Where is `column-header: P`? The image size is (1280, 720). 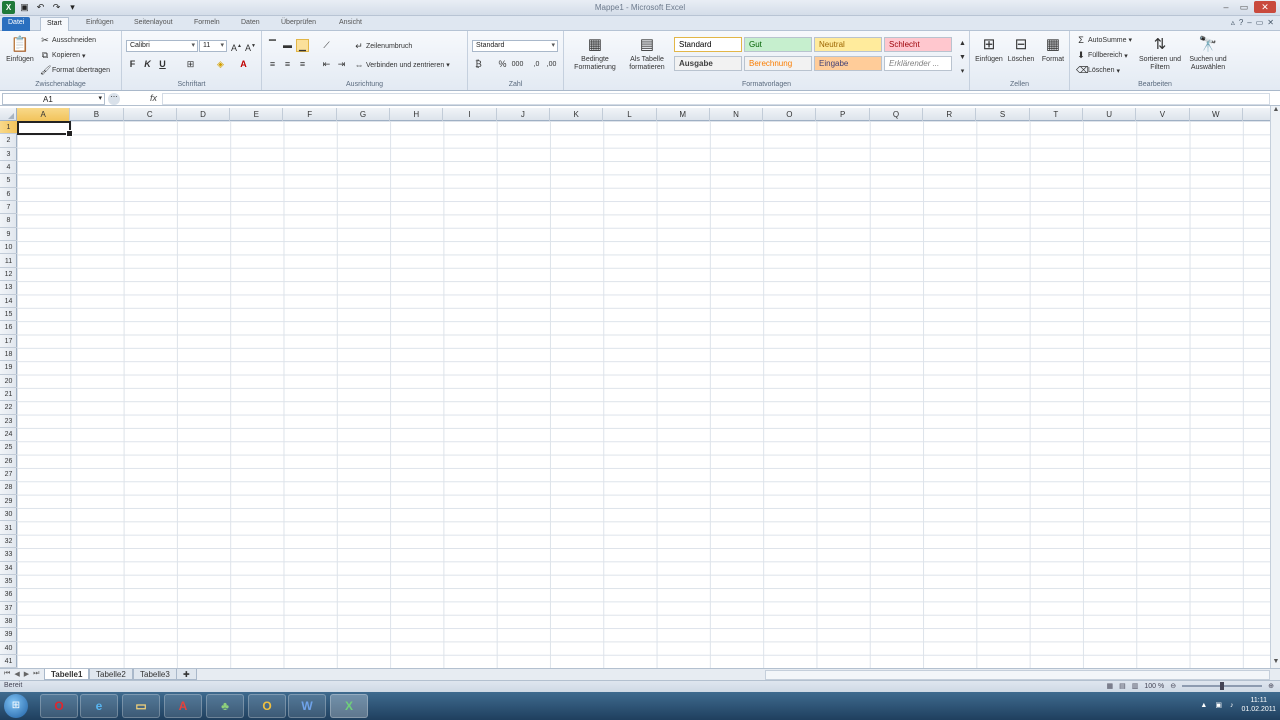
column-header: P is located at coordinates (843, 114).